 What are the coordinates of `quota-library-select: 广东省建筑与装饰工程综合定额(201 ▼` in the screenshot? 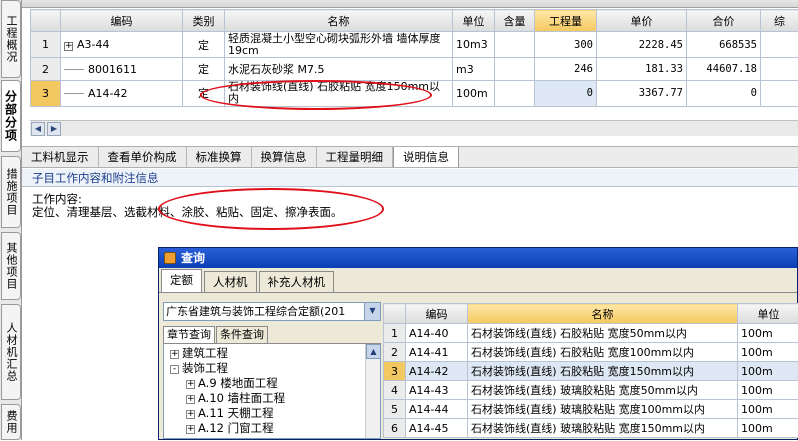 It's located at (272, 311).